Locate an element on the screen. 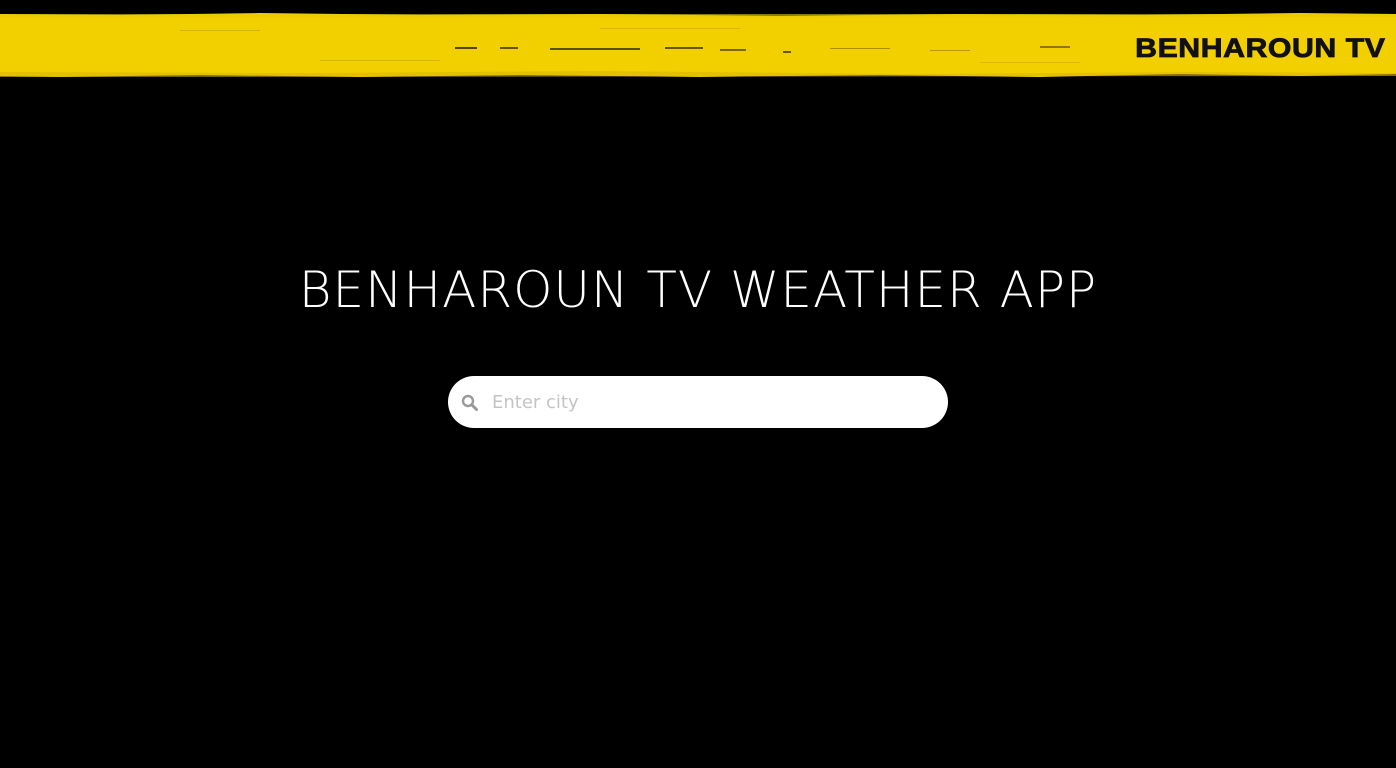  brand-logo: BENHAROUN TV is located at coordinates (1260, 48).